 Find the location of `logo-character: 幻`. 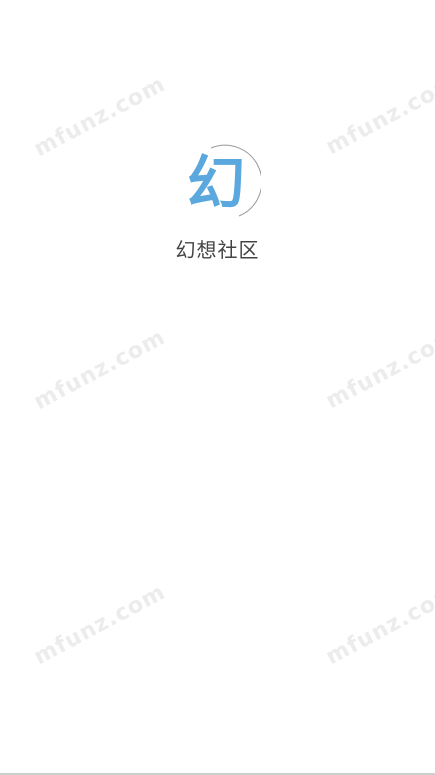

logo-character: 幻 is located at coordinates (215, 183).